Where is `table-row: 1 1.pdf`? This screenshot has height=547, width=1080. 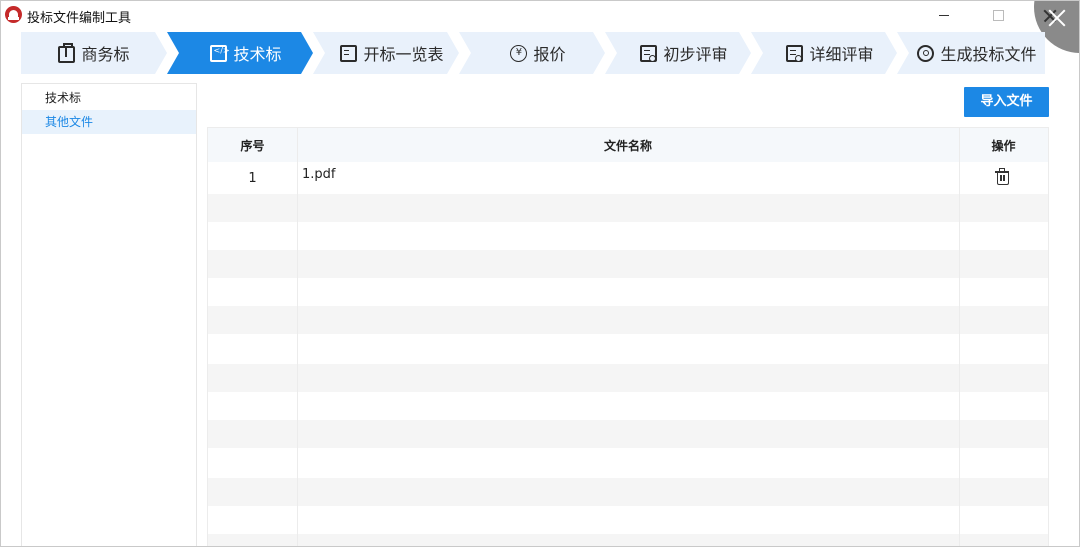
table-row: 1 1.pdf is located at coordinates (628, 176).